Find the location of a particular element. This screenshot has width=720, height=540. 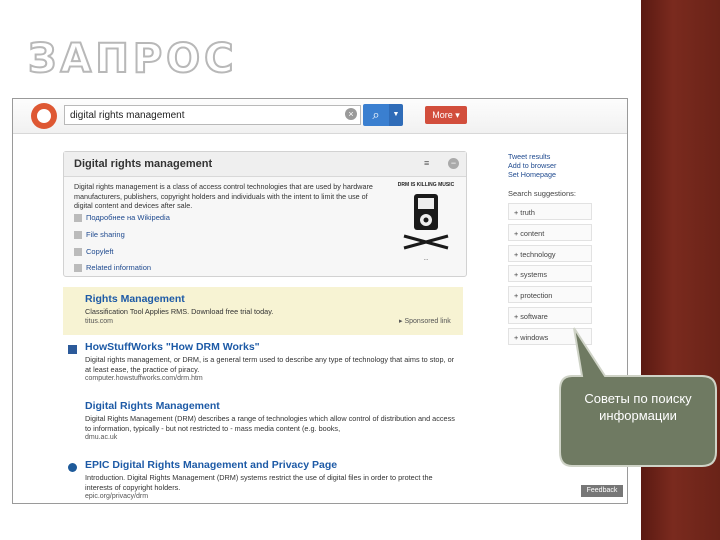

sidebar-link-homepage: Set Homepage is located at coordinates (532, 174).